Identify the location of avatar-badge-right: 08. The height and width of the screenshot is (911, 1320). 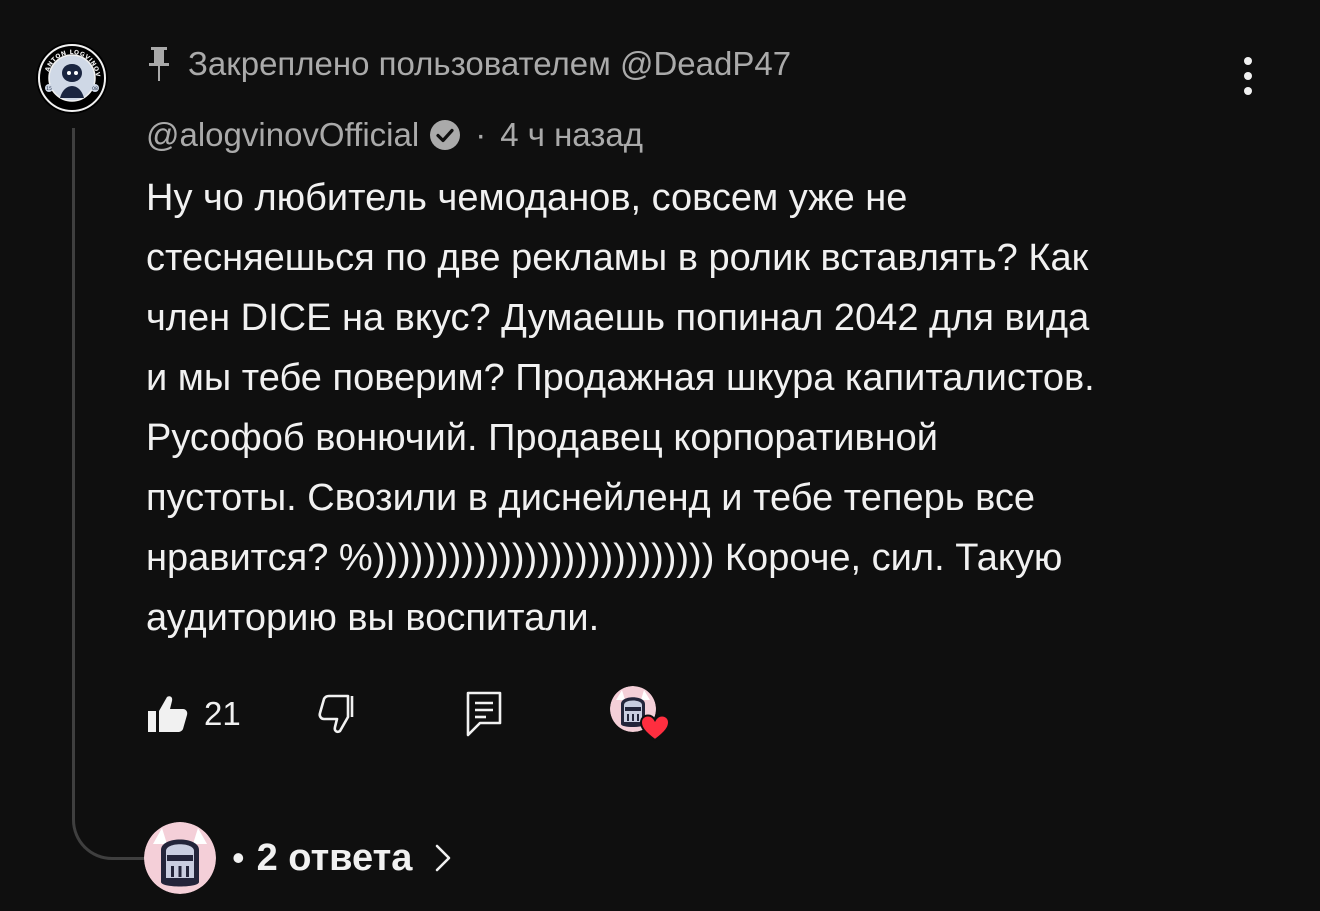
(95, 89).